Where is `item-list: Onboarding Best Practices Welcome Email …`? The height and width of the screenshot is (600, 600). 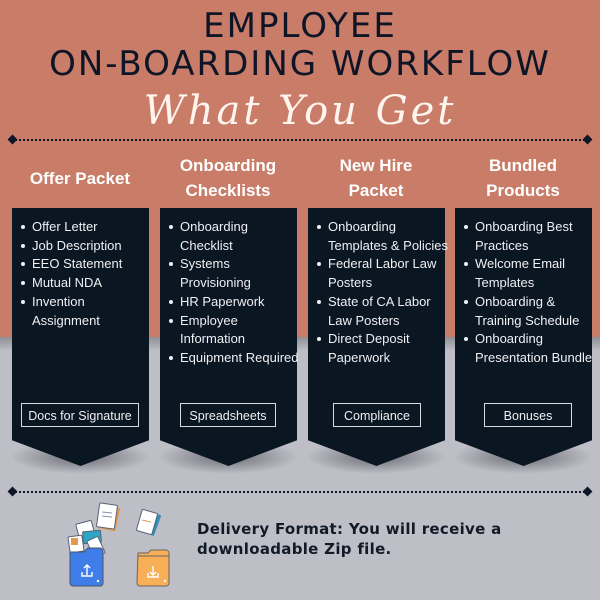 item-list: Onboarding Best Practices Welcome Email … is located at coordinates (529, 293).